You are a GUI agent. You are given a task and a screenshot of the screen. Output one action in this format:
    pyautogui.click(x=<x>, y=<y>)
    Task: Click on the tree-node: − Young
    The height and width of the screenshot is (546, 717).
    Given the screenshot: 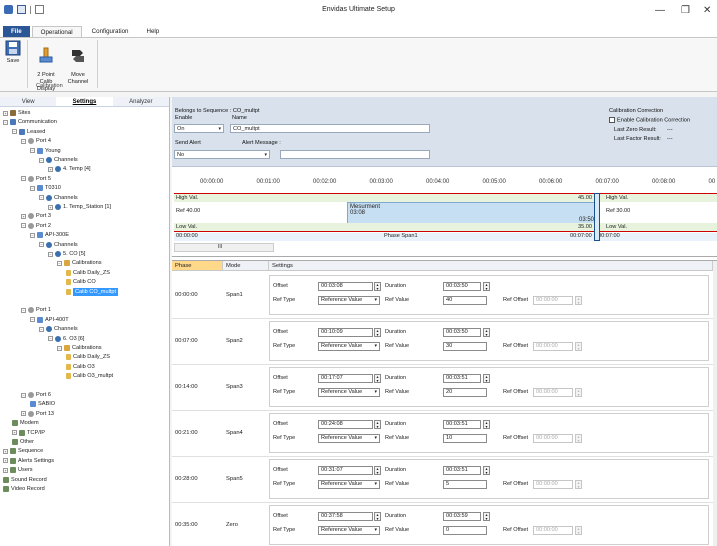 What is the action you would take?
    pyautogui.click(x=45, y=151)
    